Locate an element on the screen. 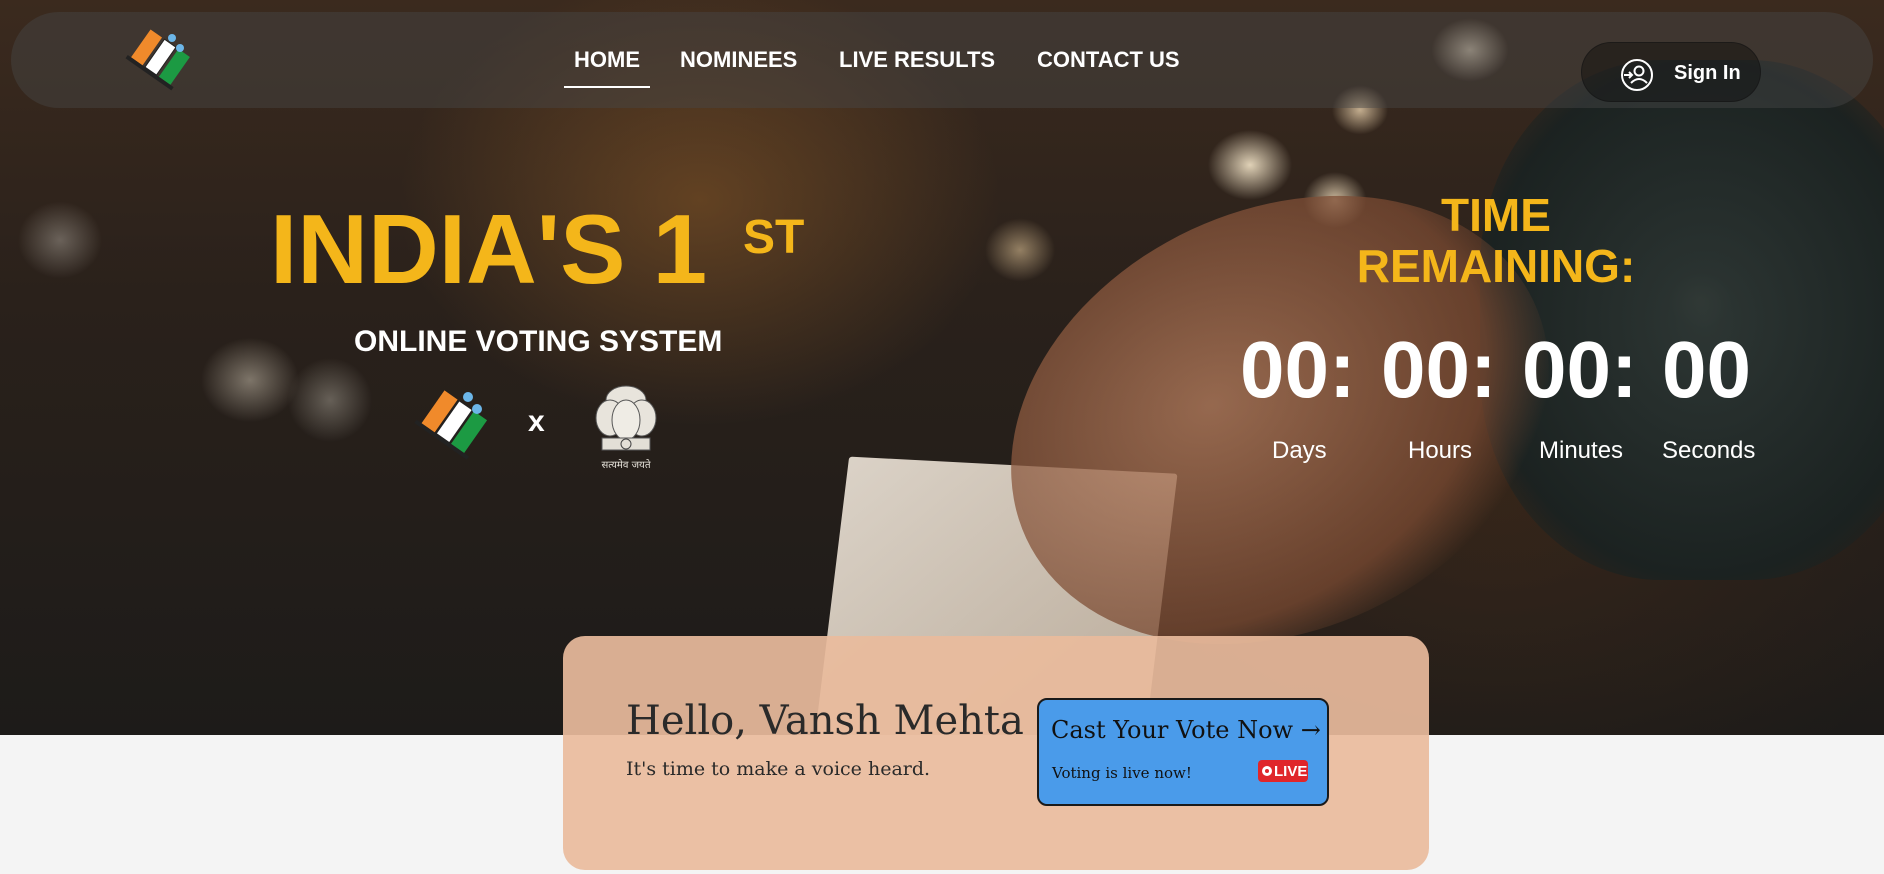 This screenshot has height=874, width=1884. hero-title-superscript: ST is located at coordinates (774, 237).